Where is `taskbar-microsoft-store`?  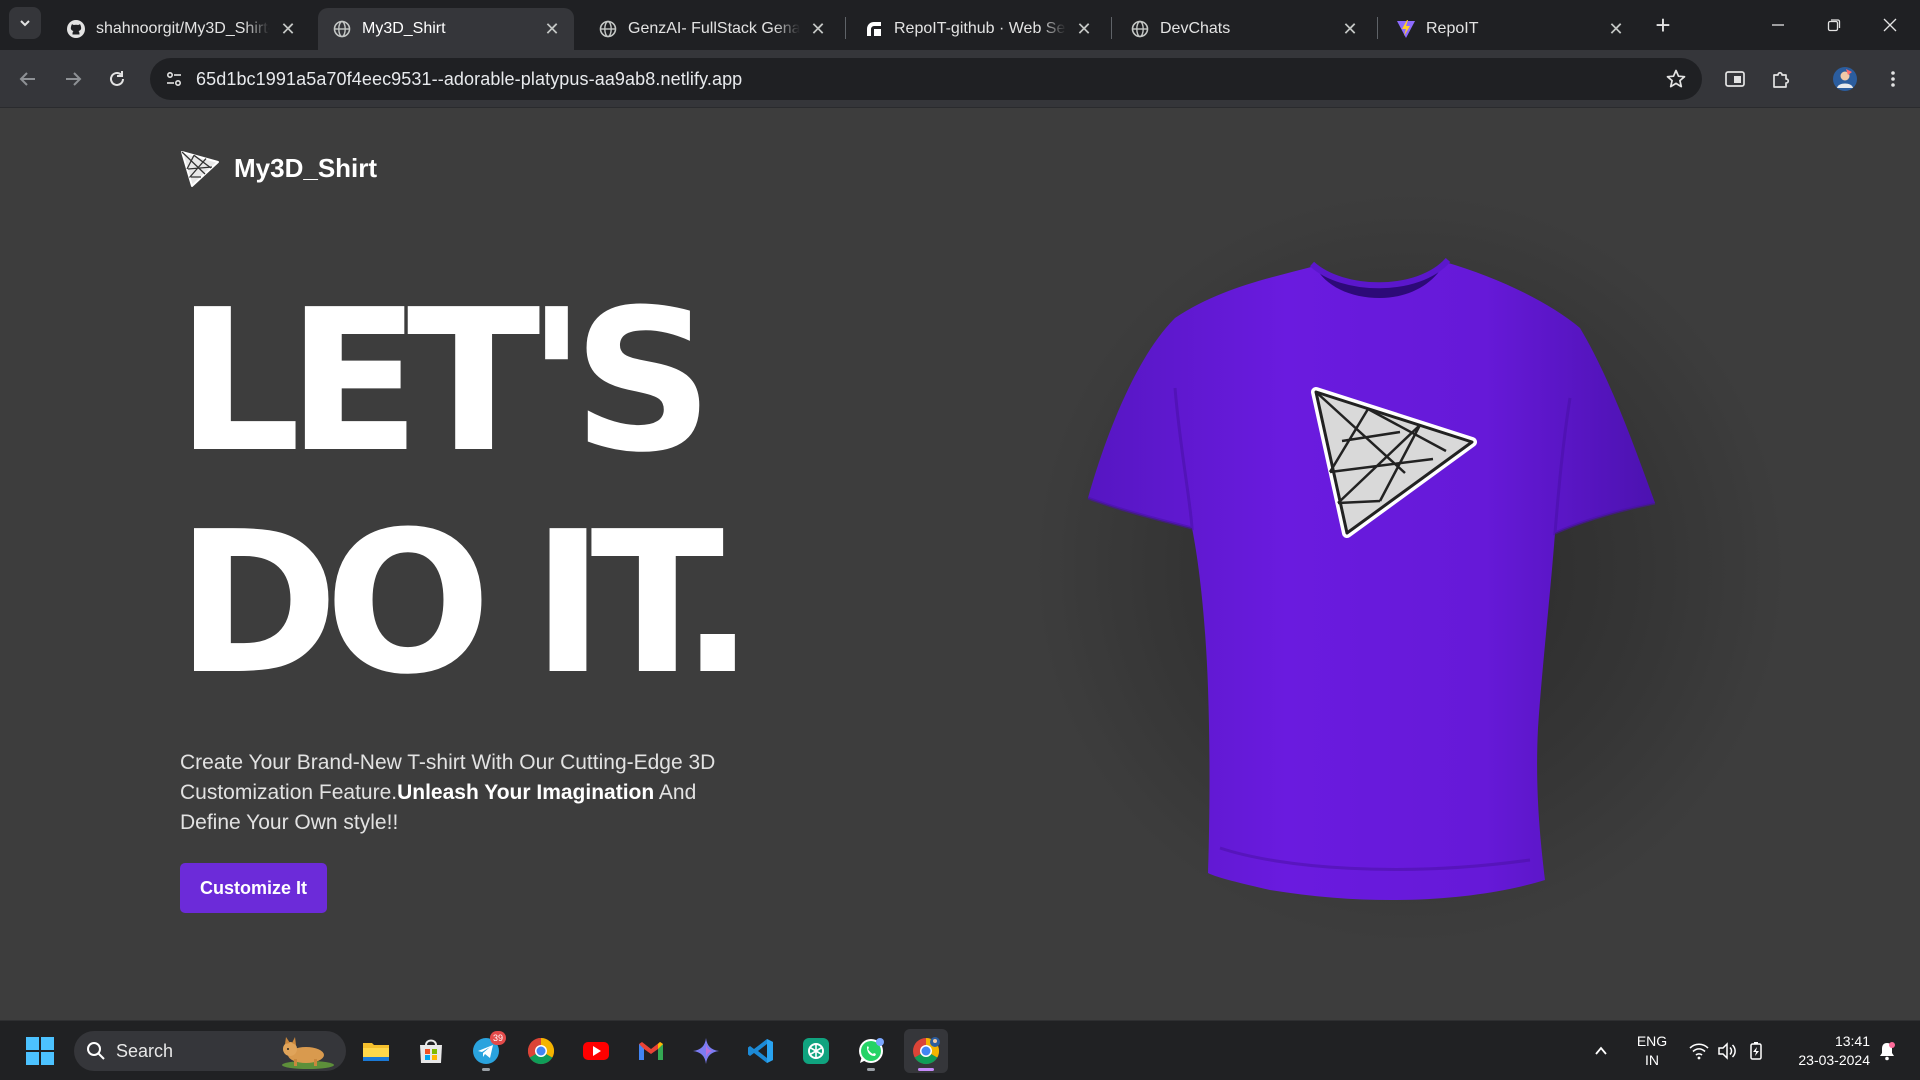
taskbar-microsoft-store is located at coordinates (431, 1051).